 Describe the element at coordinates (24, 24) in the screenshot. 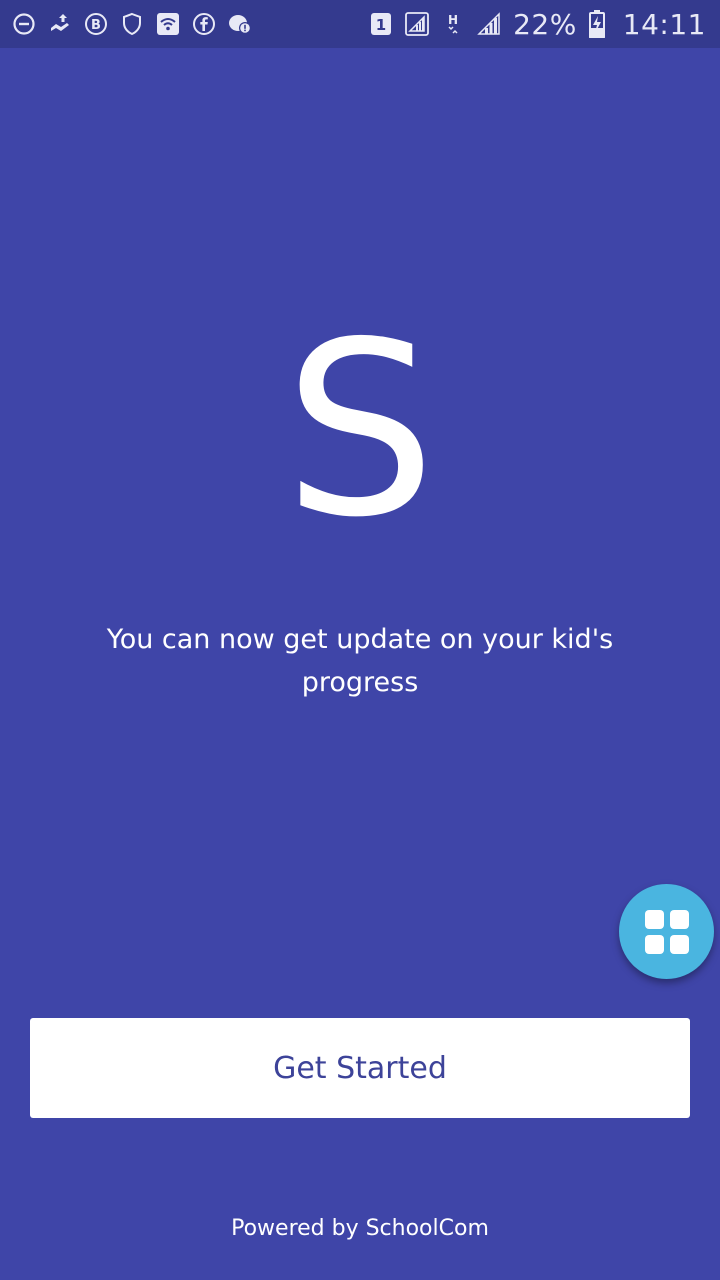

I see `do-not-disturb-icon` at that location.